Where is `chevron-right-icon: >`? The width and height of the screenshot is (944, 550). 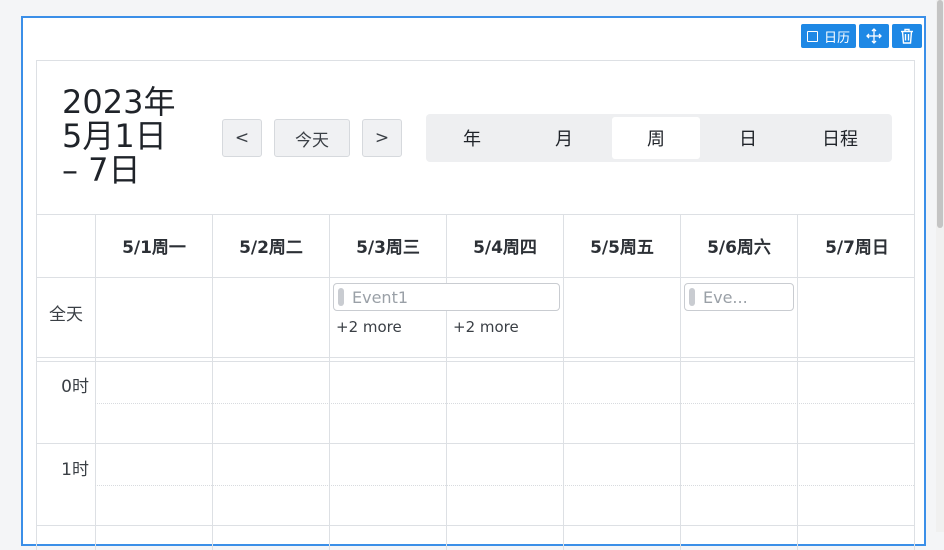 chevron-right-icon: > is located at coordinates (382, 138).